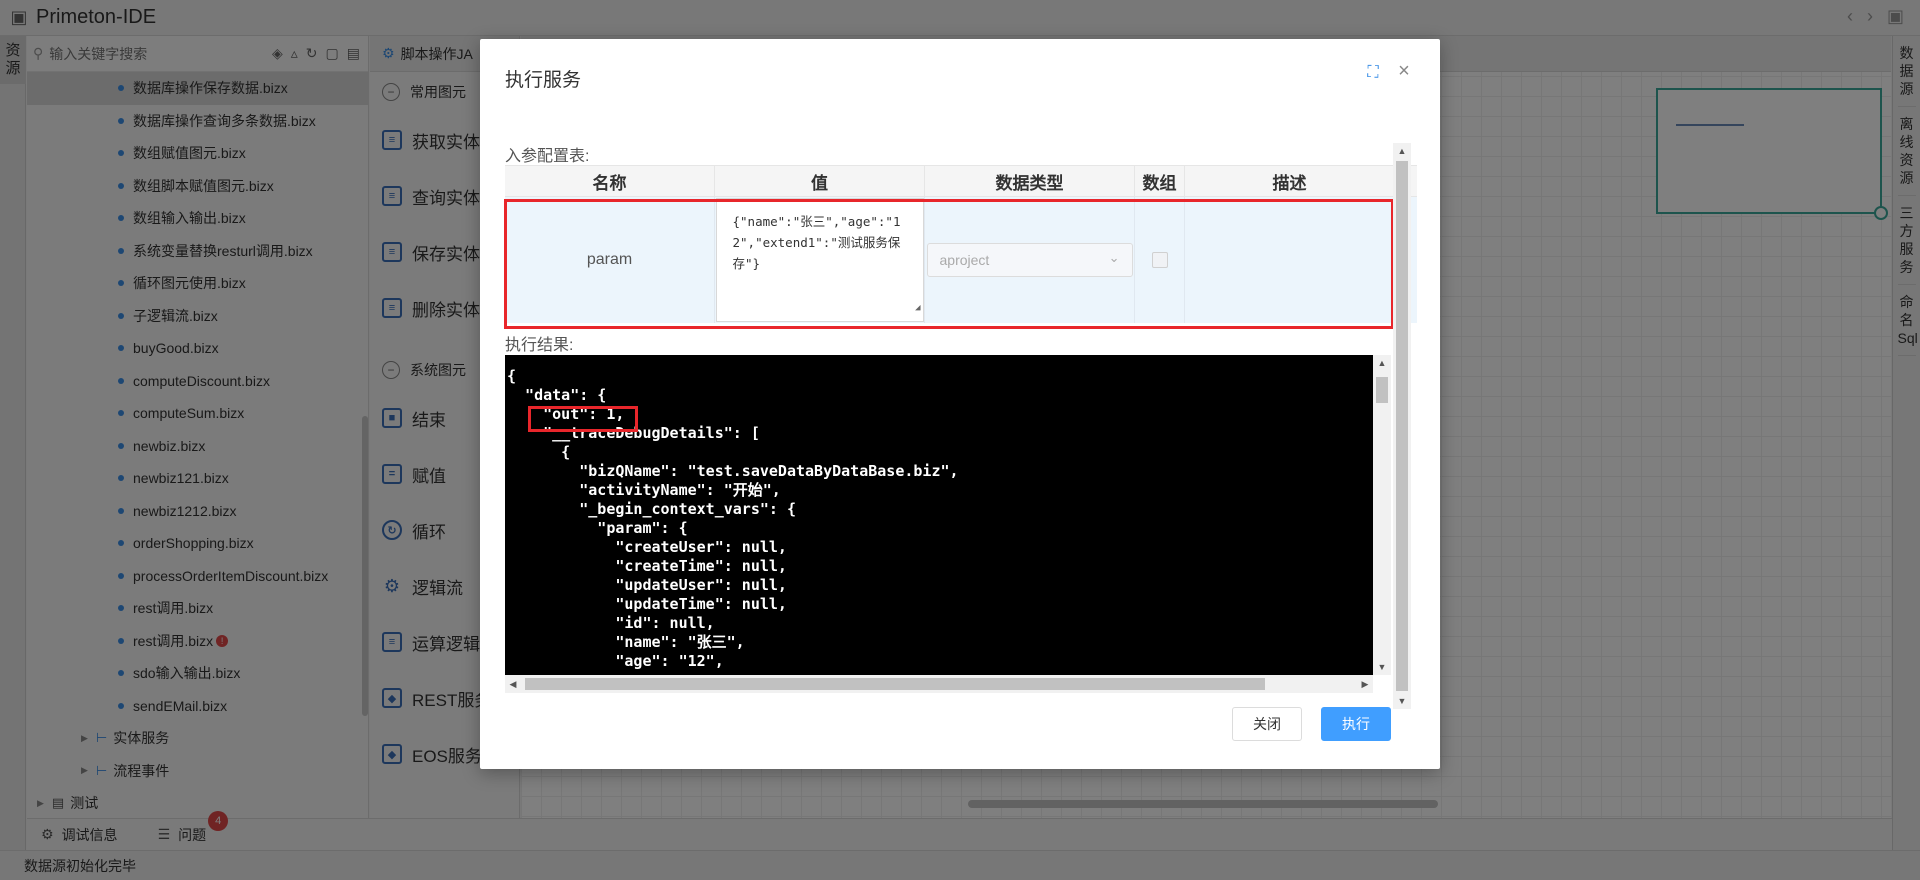  What do you see at coordinates (583, 419) in the screenshot?
I see `highlight-box-out` at bounding box center [583, 419].